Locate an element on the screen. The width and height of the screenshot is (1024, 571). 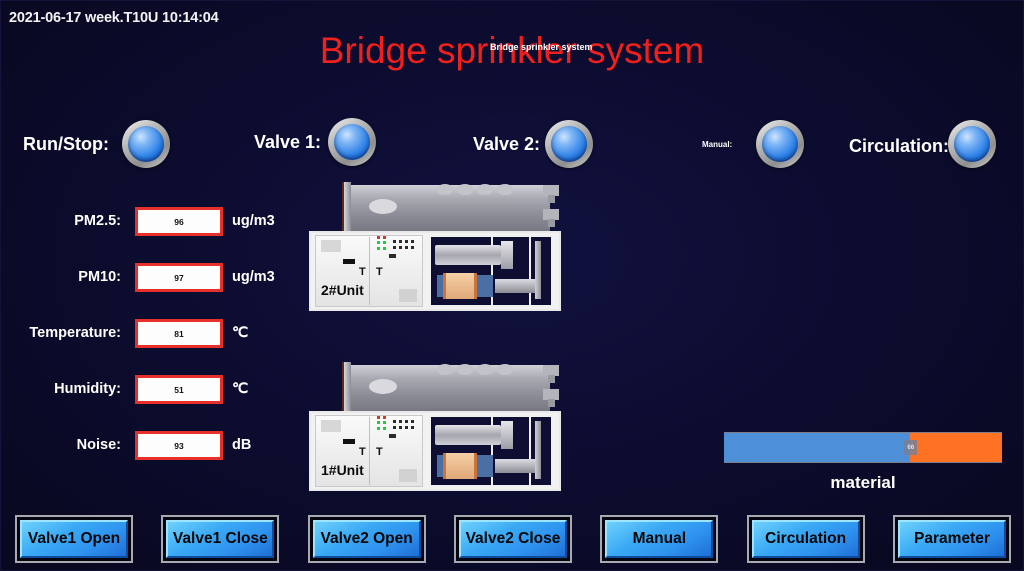
material-label: material is located at coordinates (863, 482).